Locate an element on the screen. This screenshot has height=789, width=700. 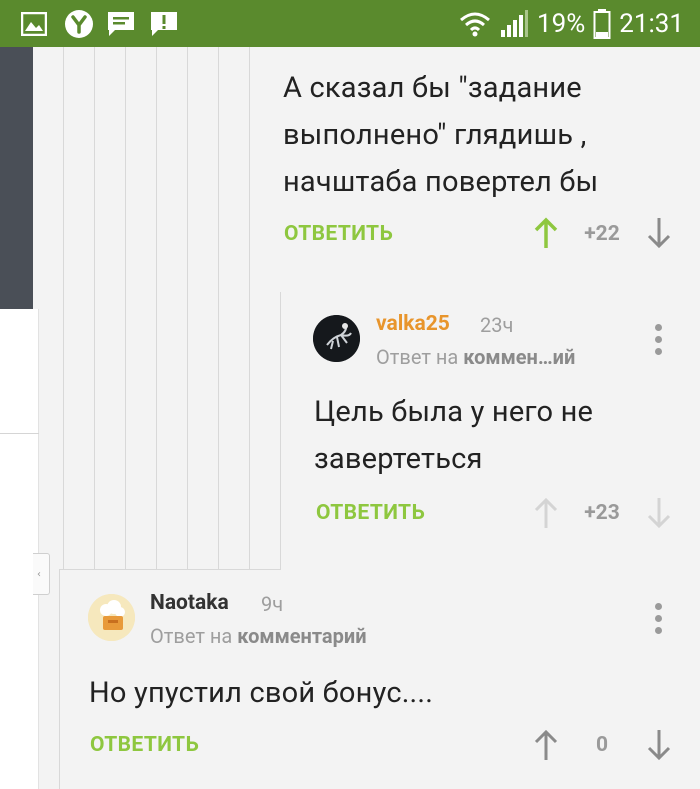
browser-y-icon is located at coordinates (79, 24).